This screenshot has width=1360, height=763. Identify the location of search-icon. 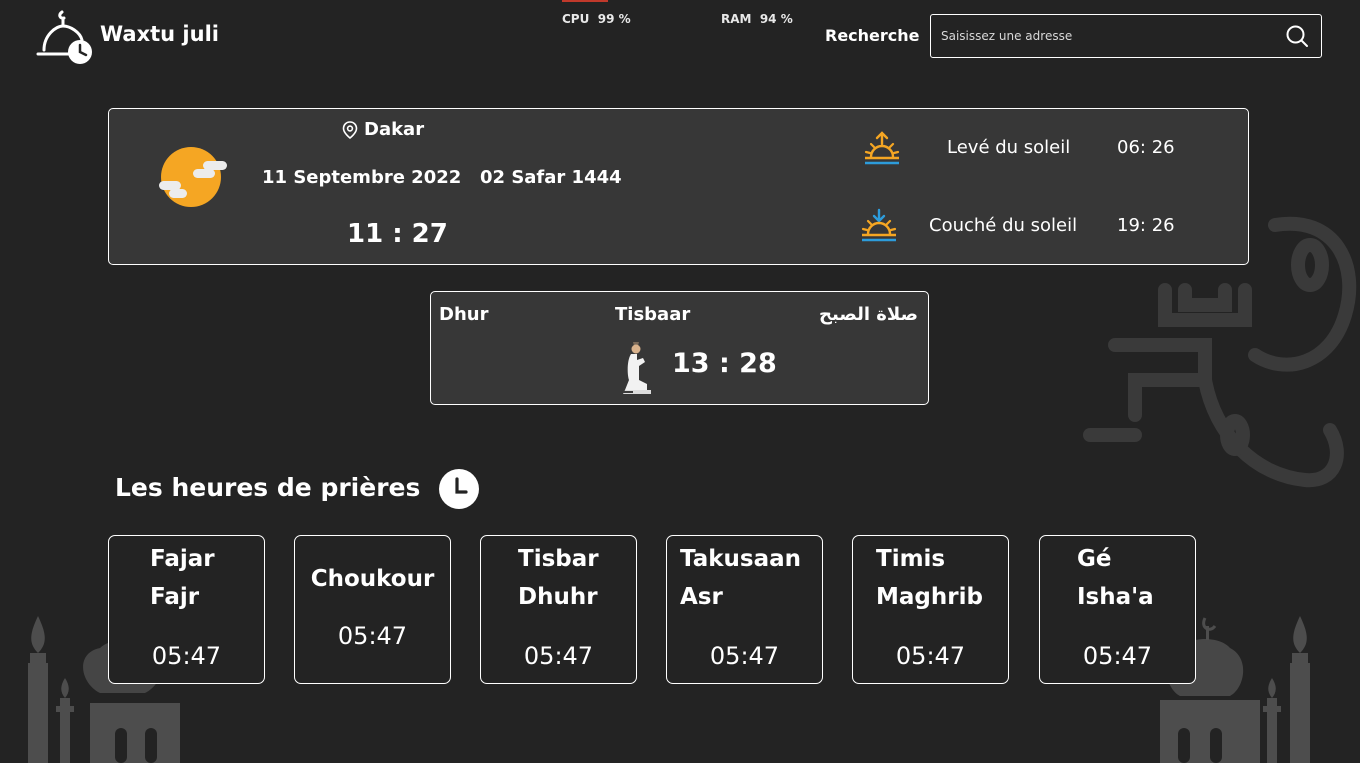
(1297, 36).